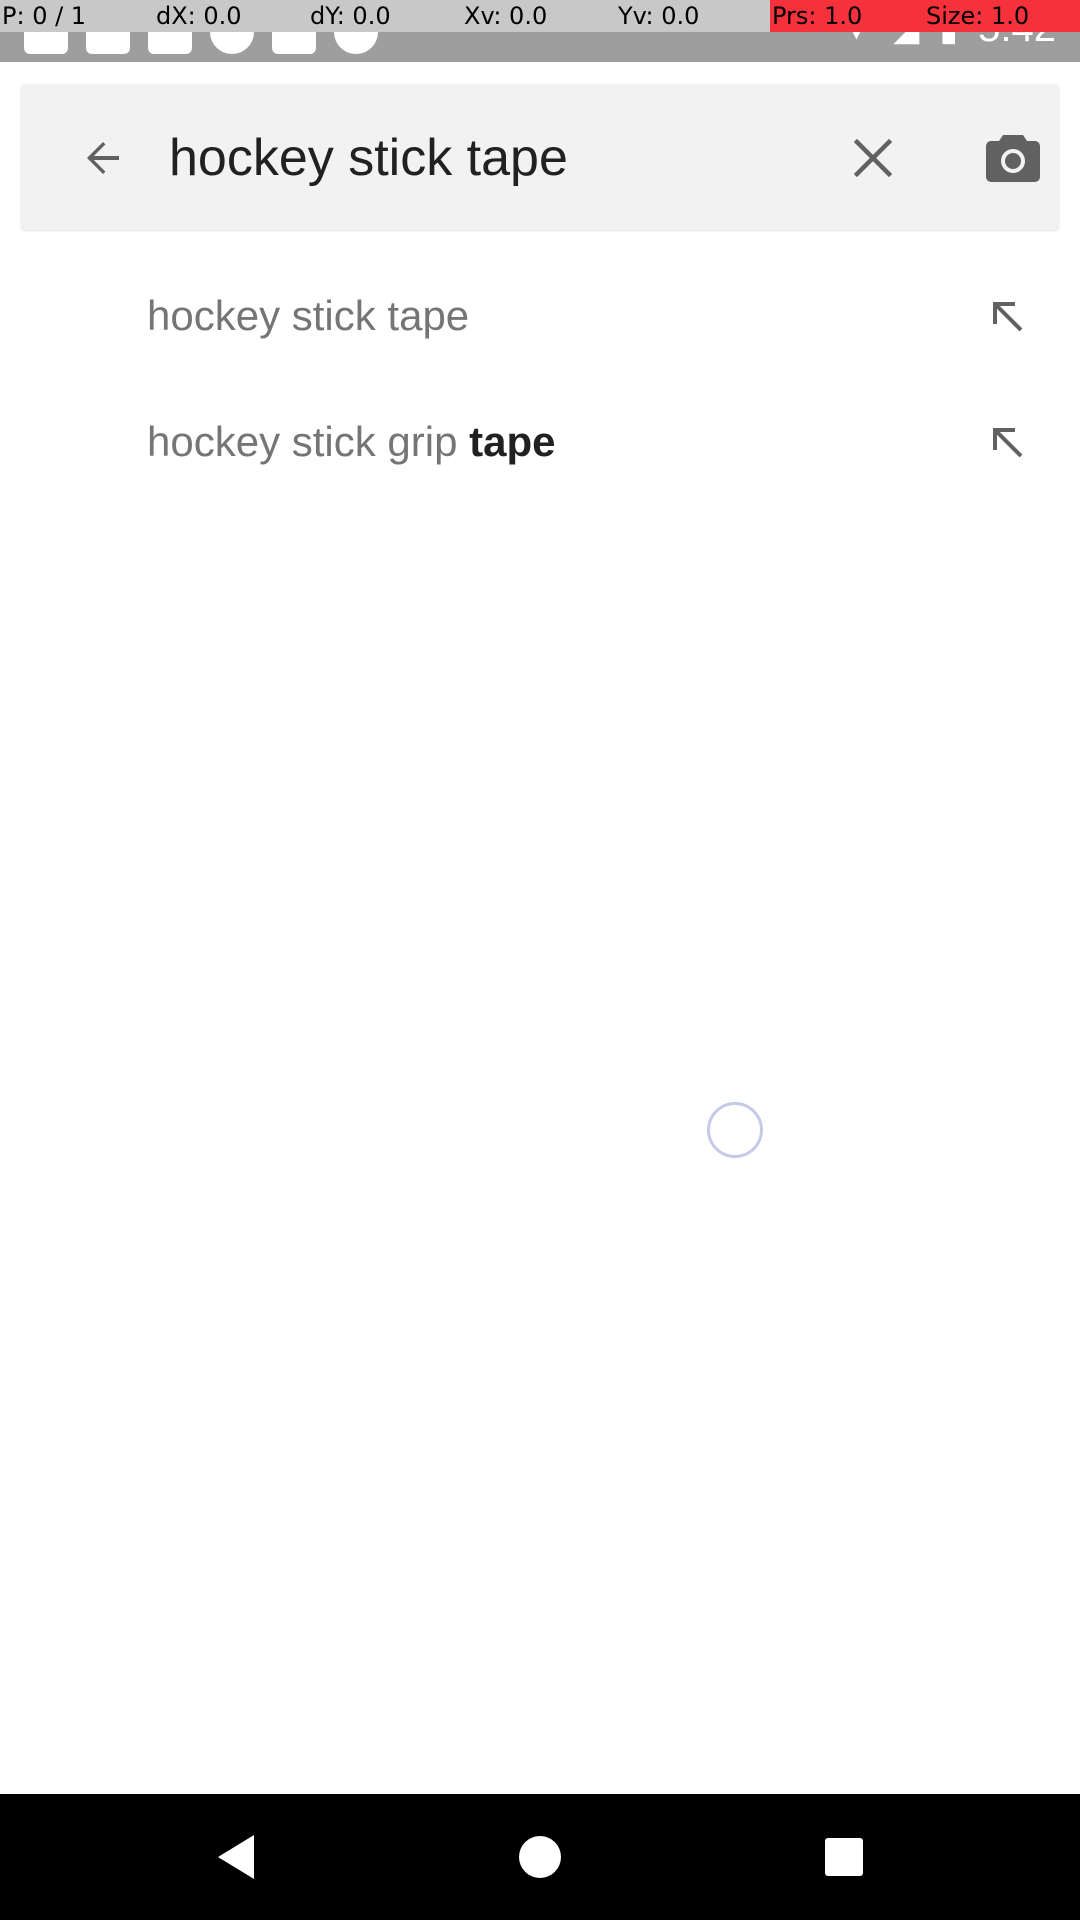 The width and height of the screenshot is (1080, 1920). I want to click on suggestion-item: hockey stick grip tape, so click(540, 442).